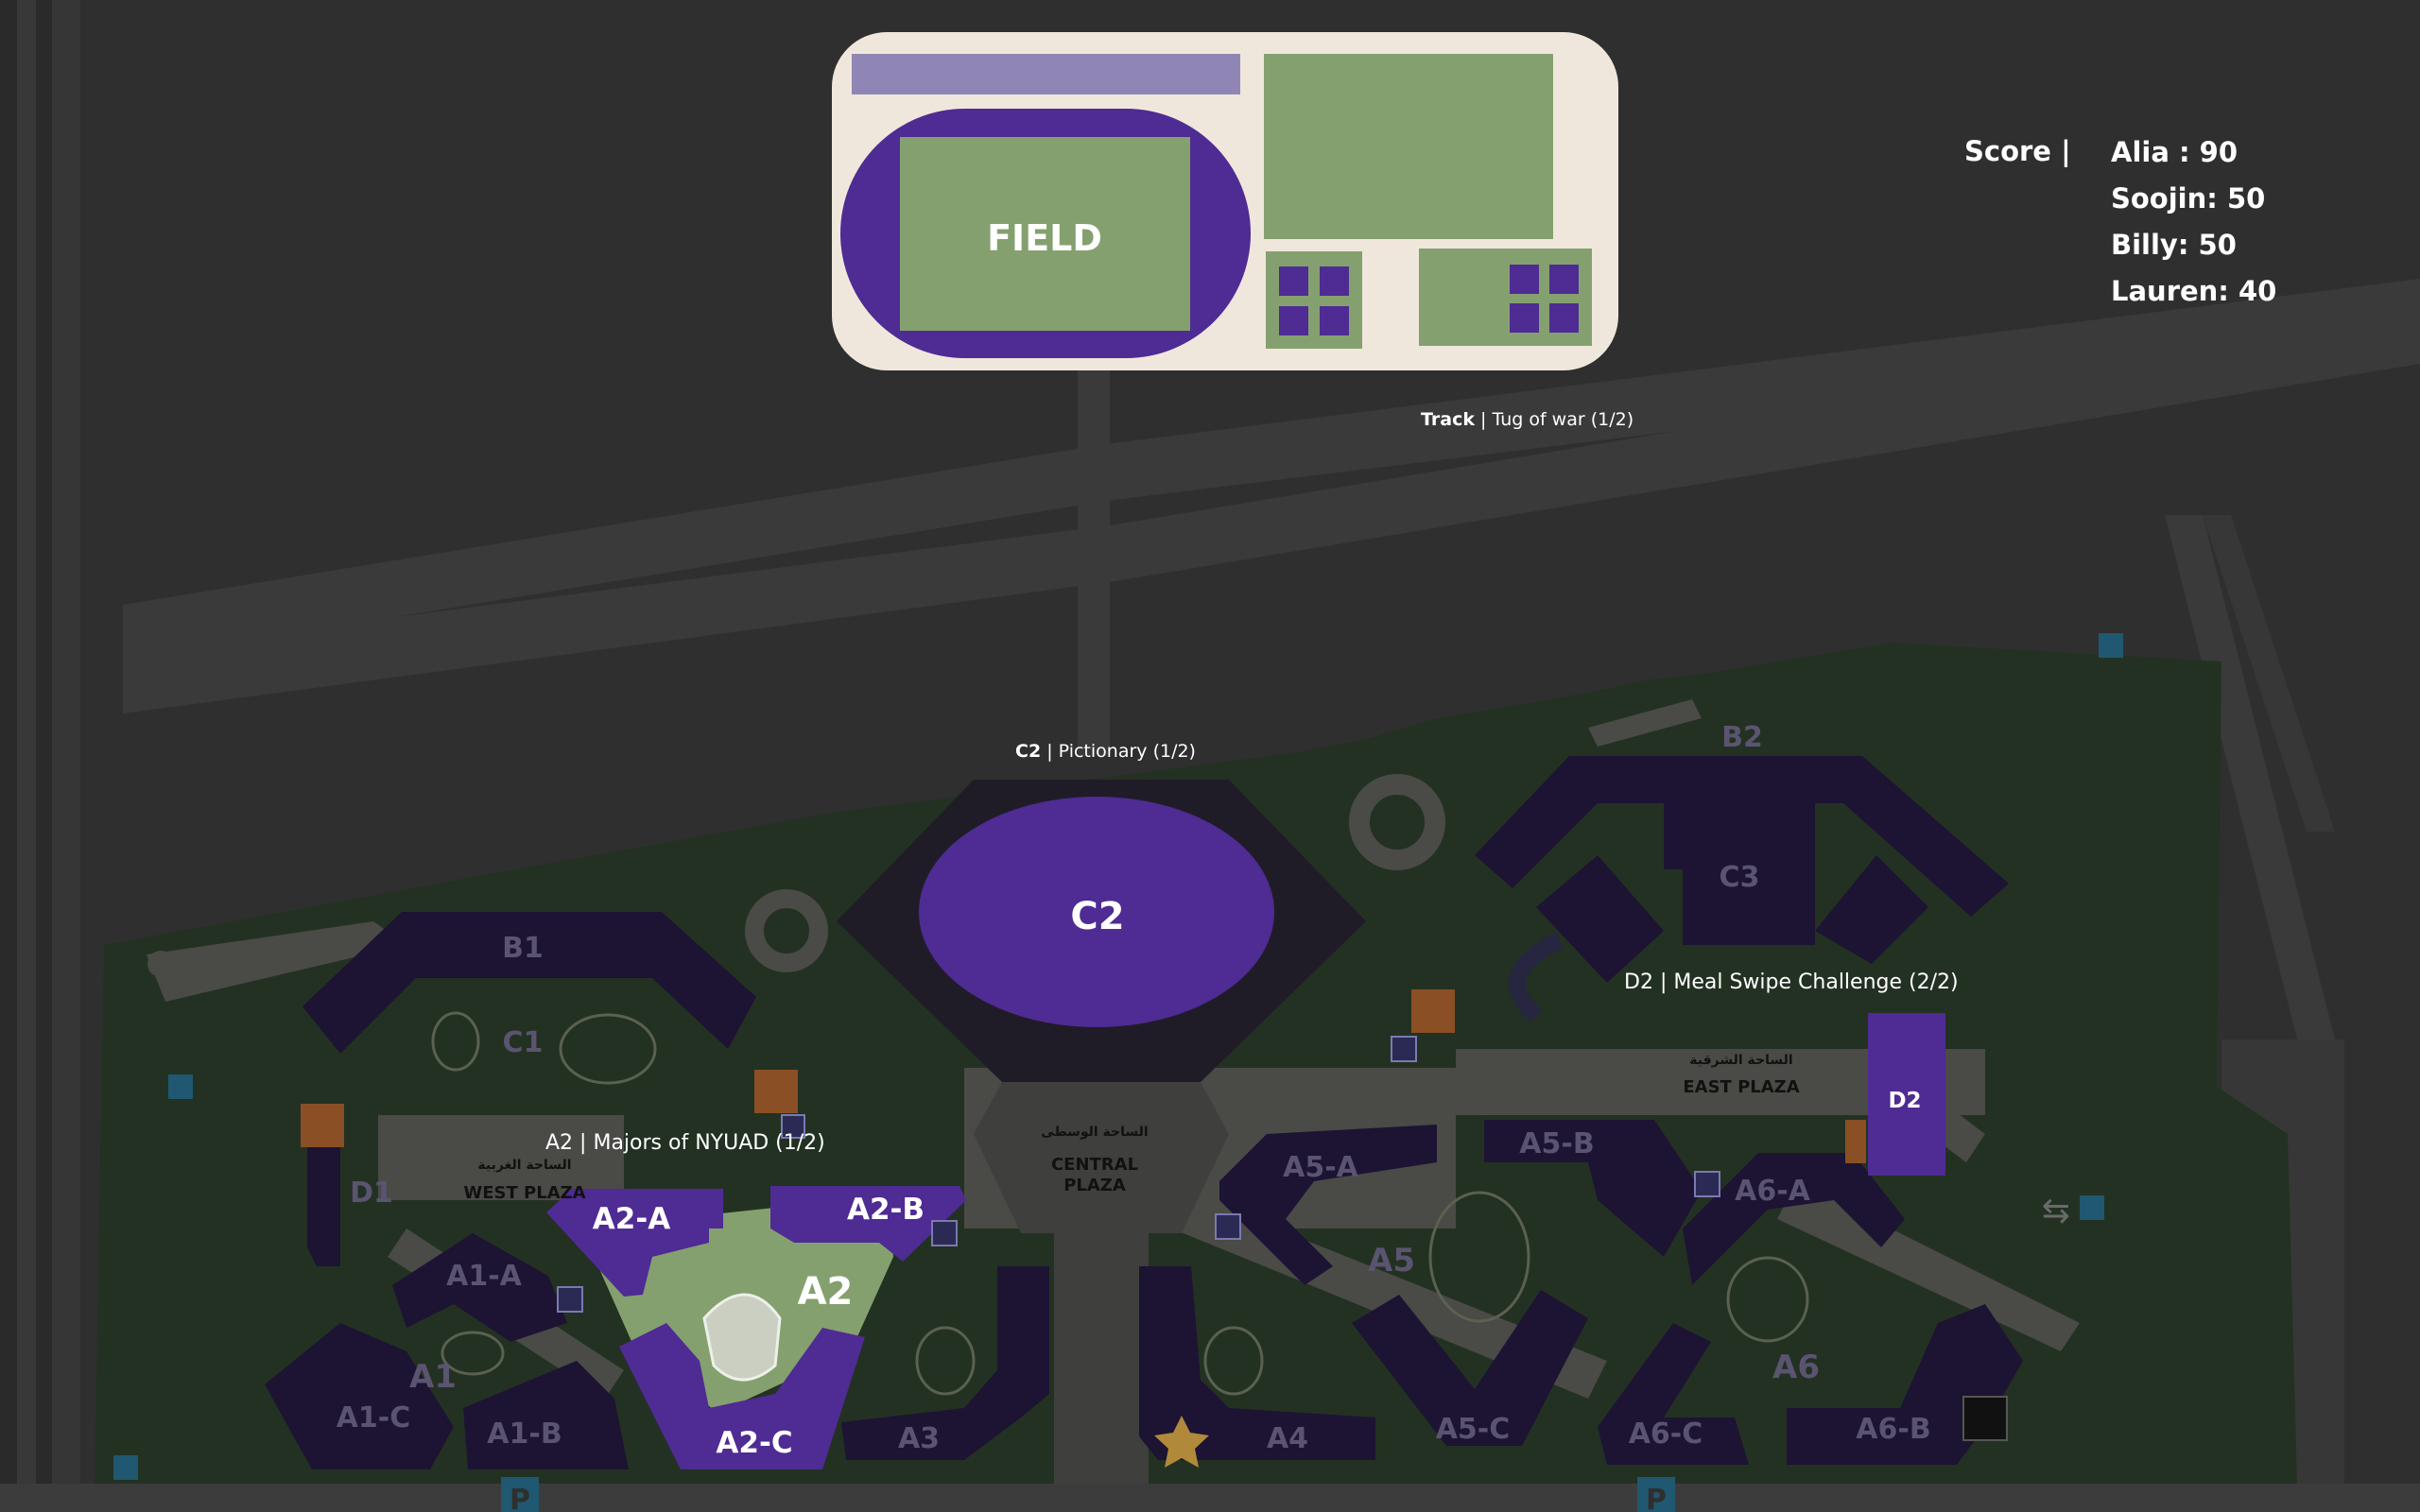 This screenshot has width=2420, height=1512. I want to click on label-central-plaza-2: PLAZA, so click(1094, 1185).